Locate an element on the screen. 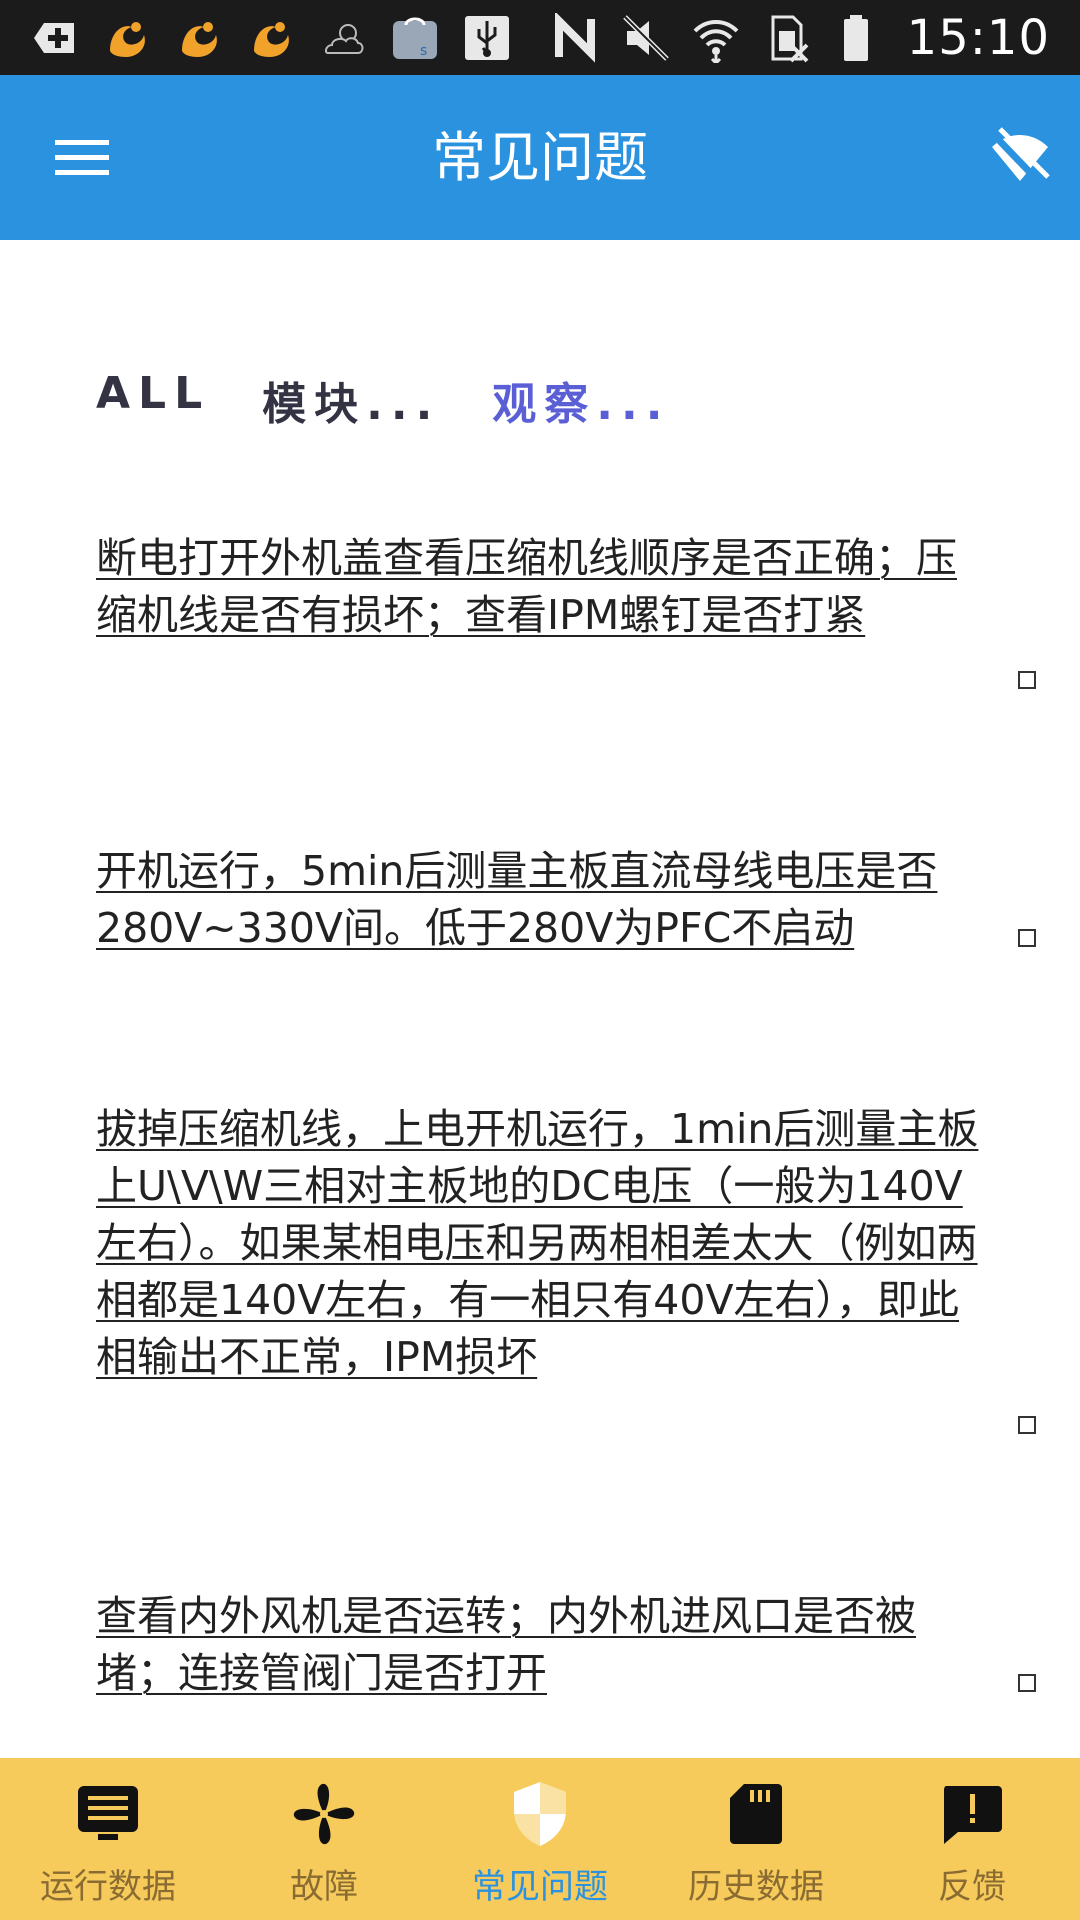  nav-run-data: 运行数据 is located at coordinates (108, 1839).